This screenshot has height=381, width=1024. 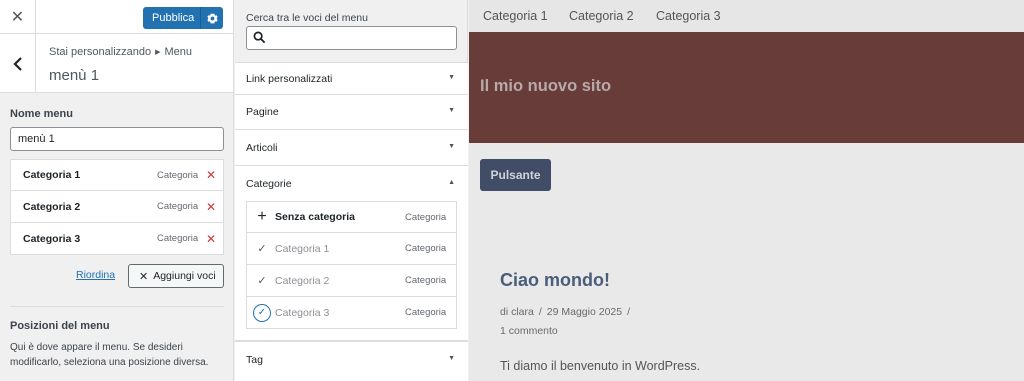 I want to click on available-item-title: Categoria 1, so click(x=302, y=248).